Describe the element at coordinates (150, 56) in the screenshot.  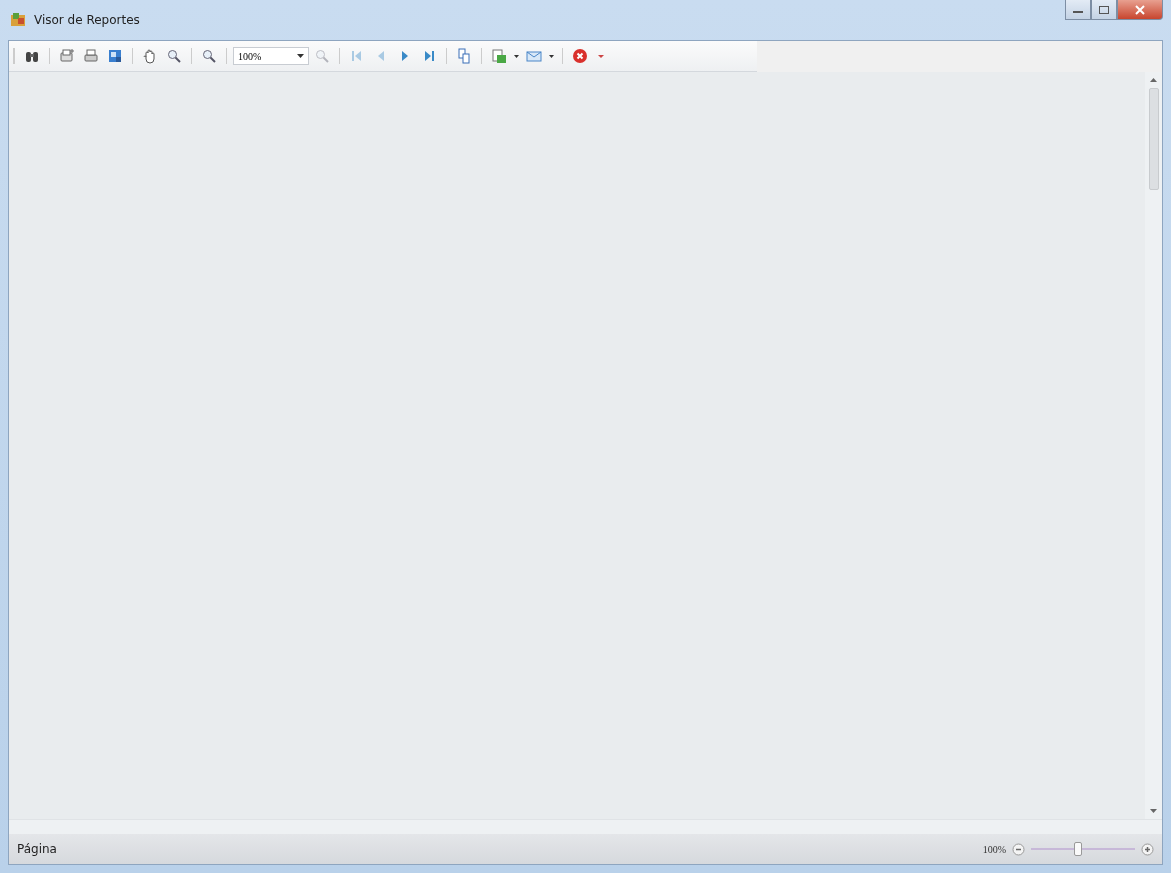
I see `hand-icon` at that location.